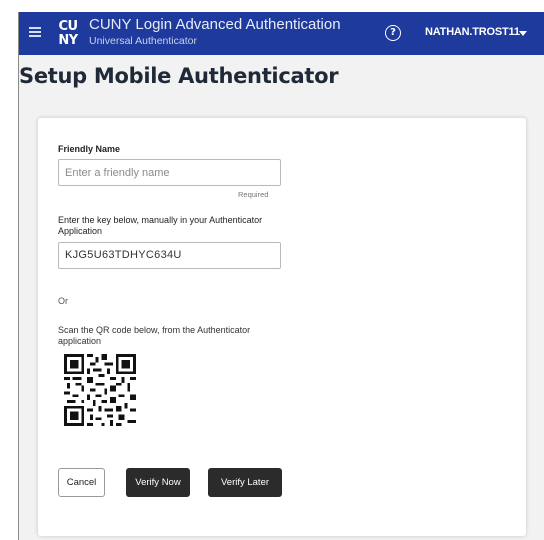  What do you see at coordinates (89, 149) in the screenshot?
I see `friendly-name-label: Friendly Name` at bounding box center [89, 149].